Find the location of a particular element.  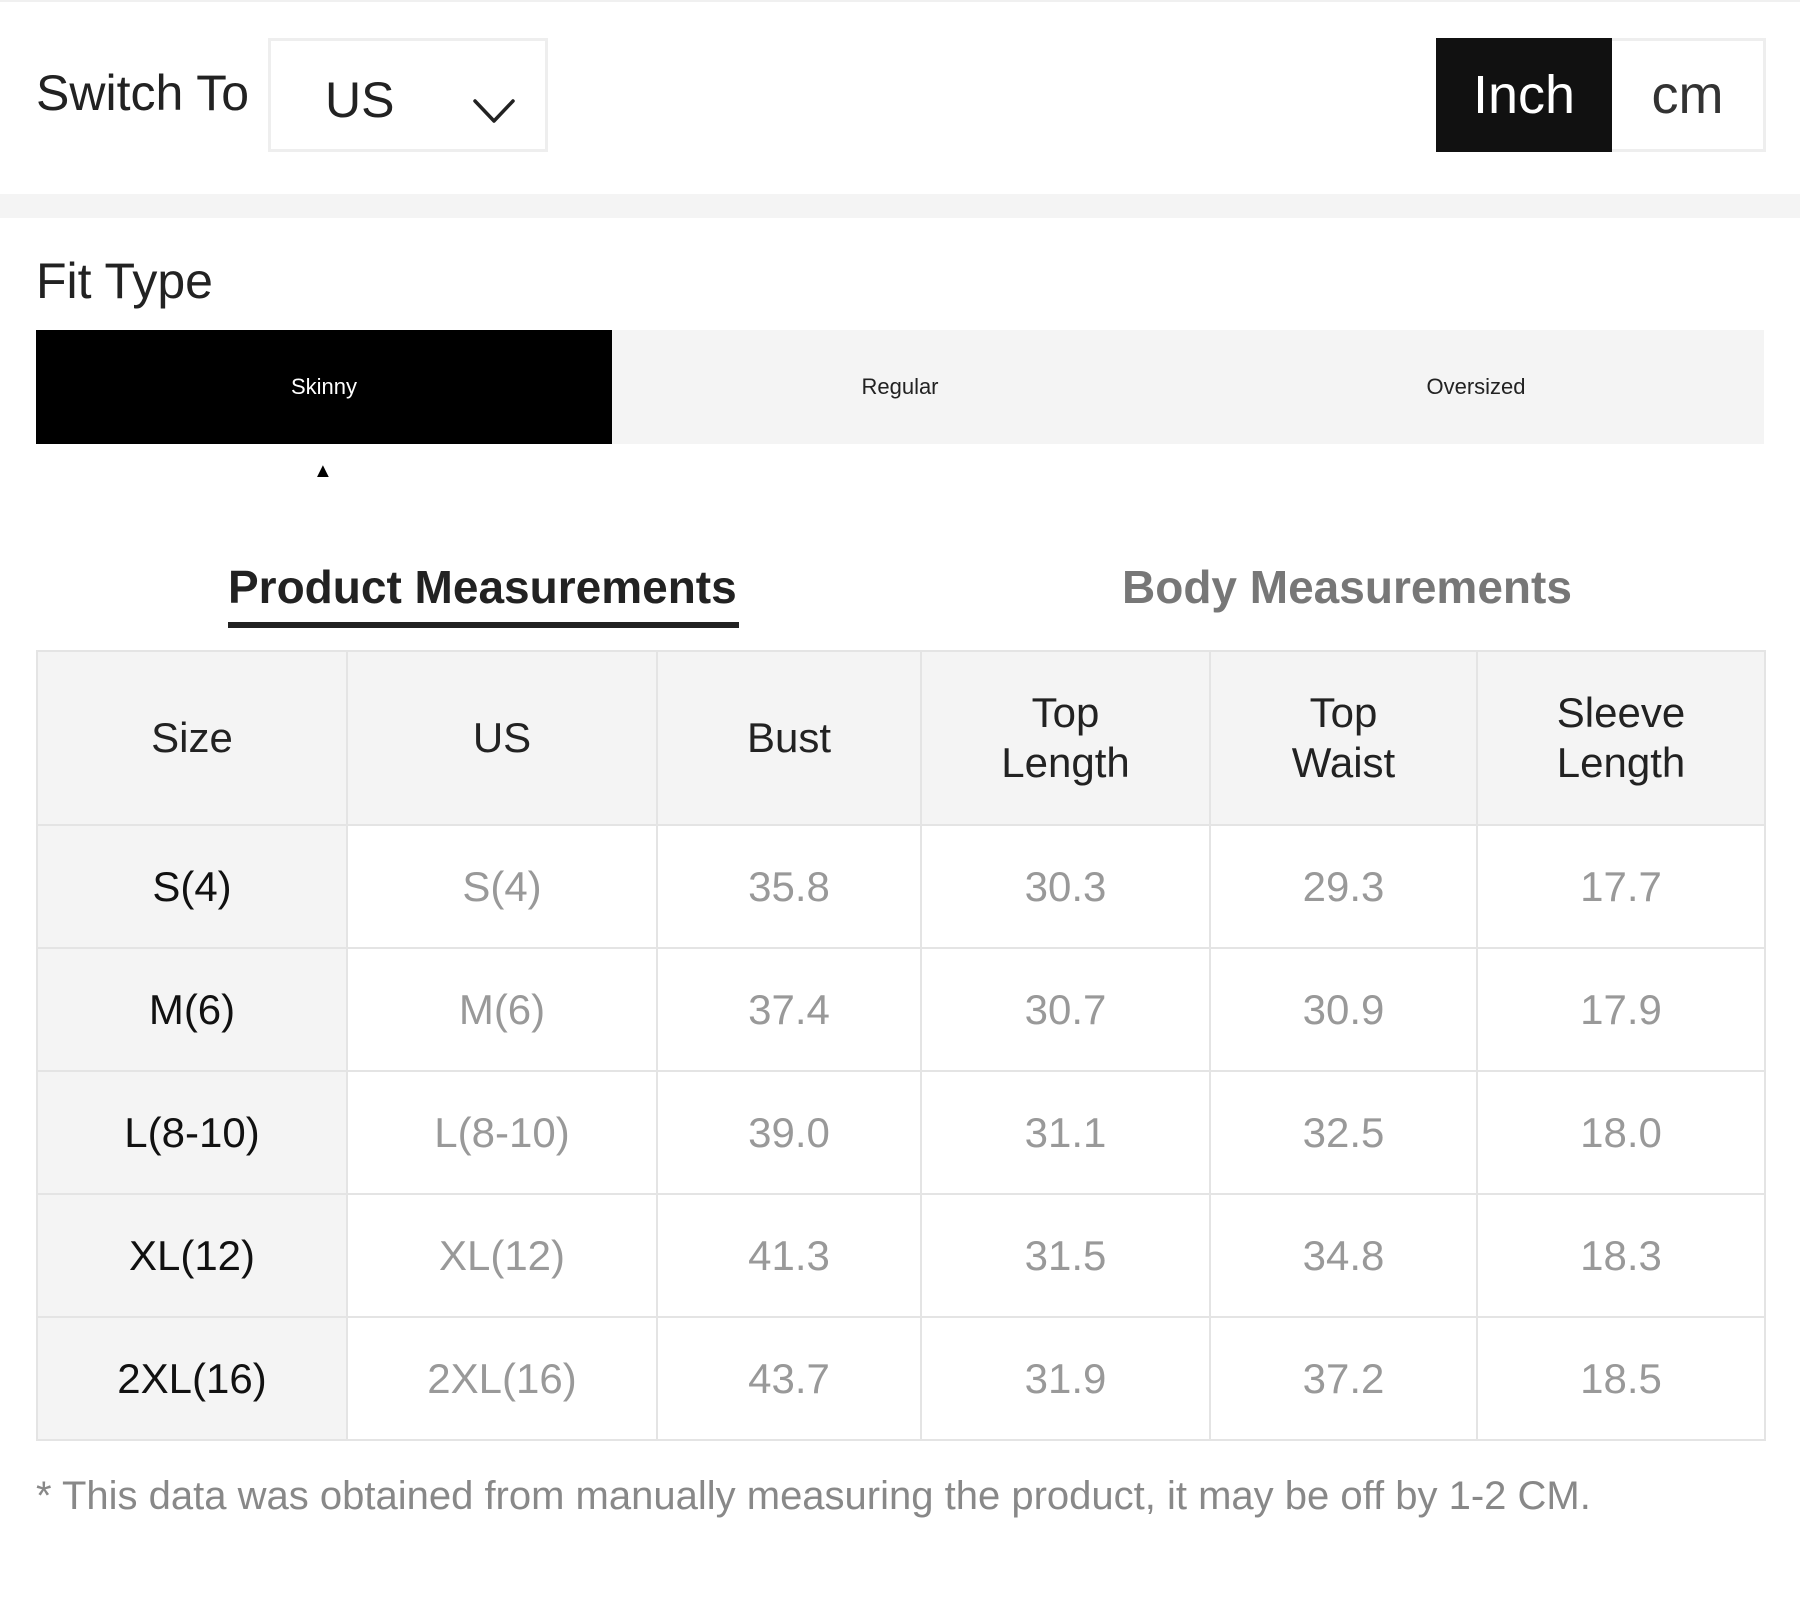

measurement-cell: M(6) is located at coordinates (502, 1009).